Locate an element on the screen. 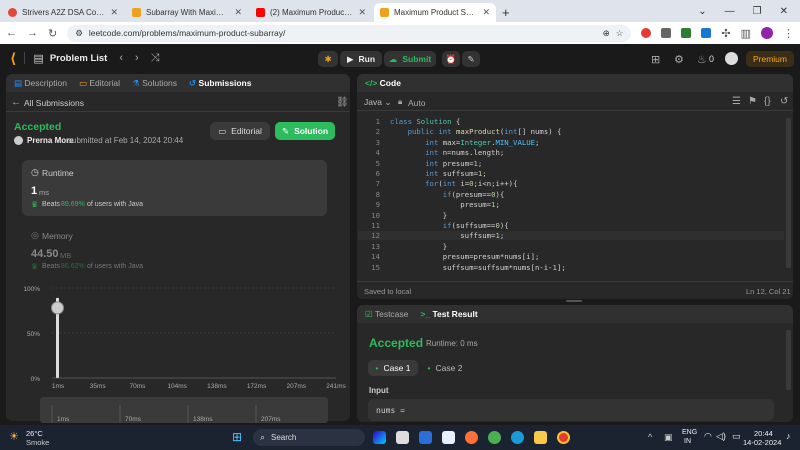 The image size is (800, 450). weather-temp: 26°C is located at coordinates (34, 433).